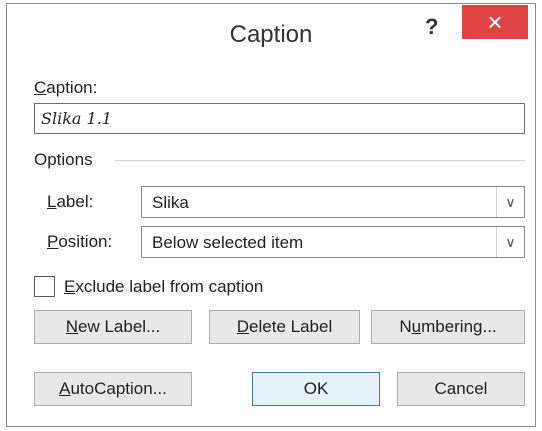 This screenshot has height=431, width=542. I want to click on exclude-label-text: Exclude label from caption, so click(164, 286).